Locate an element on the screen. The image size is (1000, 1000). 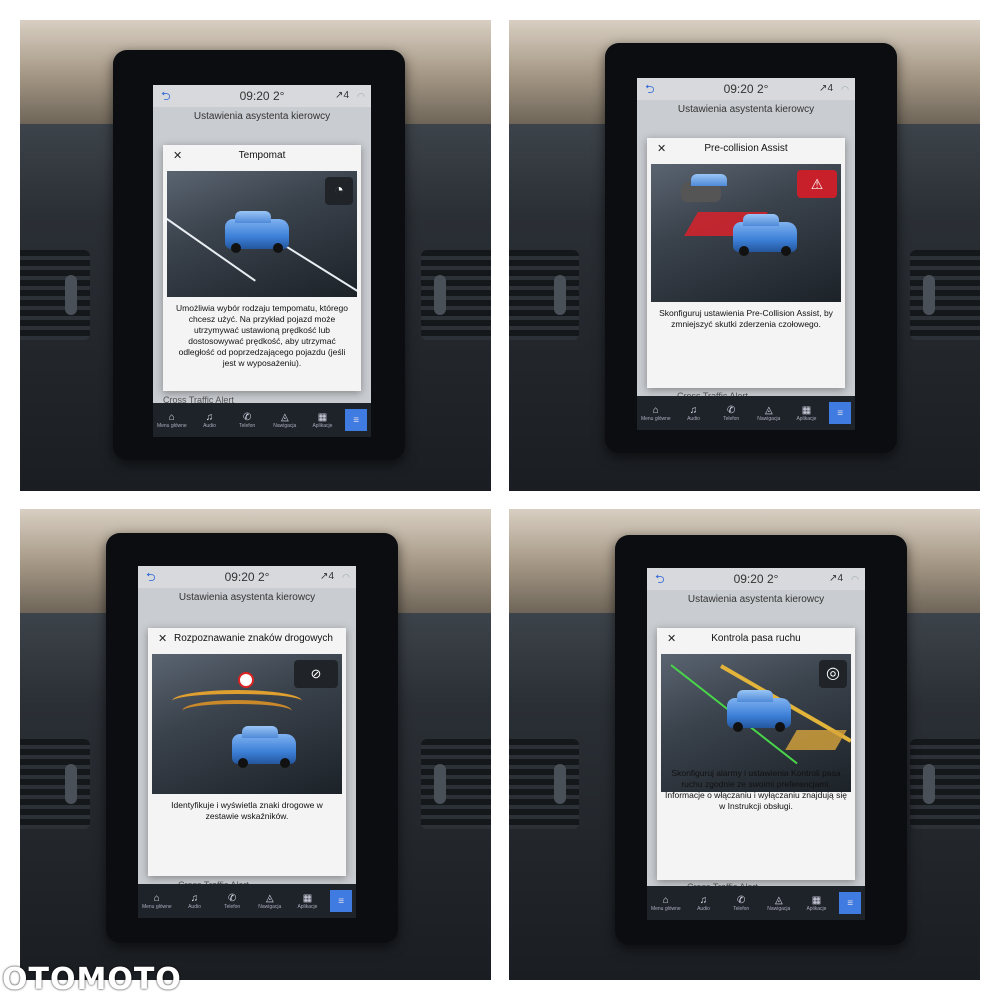
phone-icon: ✆ is located at coordinates (741, 900).